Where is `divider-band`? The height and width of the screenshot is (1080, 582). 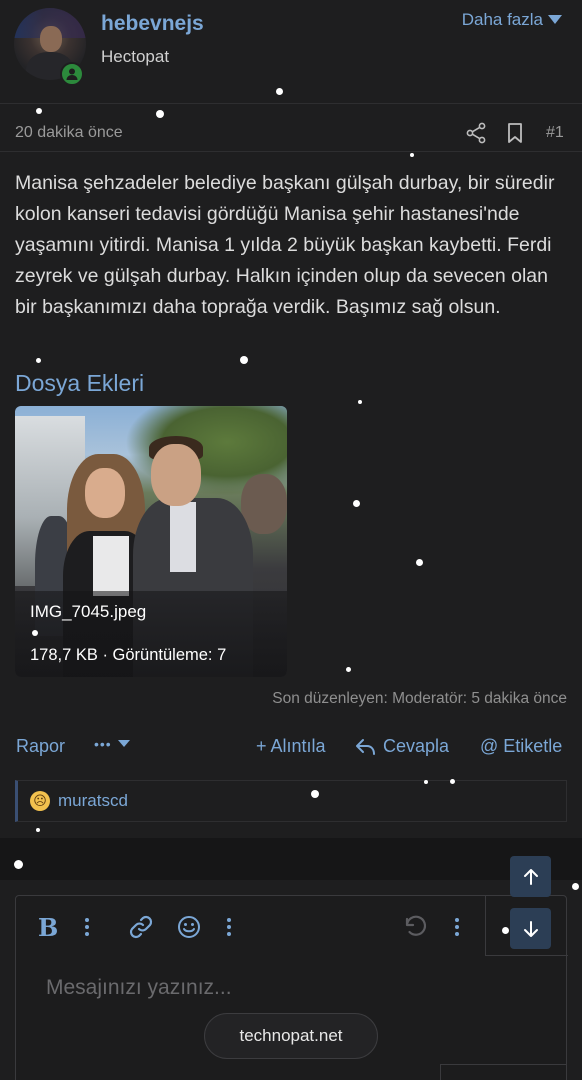
divider-band is located at coordinates (291, 859).